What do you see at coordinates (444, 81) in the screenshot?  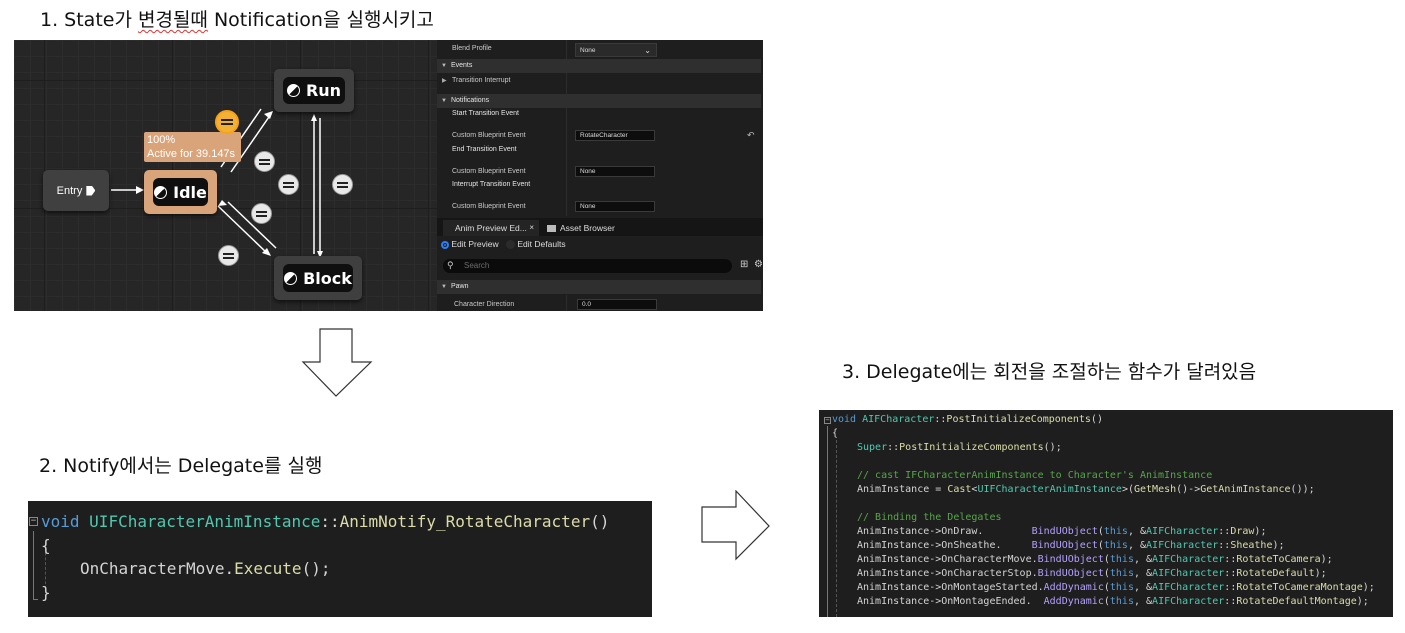 I see `expand-arrow-icon: ▶` at bounding box center [444, 81].